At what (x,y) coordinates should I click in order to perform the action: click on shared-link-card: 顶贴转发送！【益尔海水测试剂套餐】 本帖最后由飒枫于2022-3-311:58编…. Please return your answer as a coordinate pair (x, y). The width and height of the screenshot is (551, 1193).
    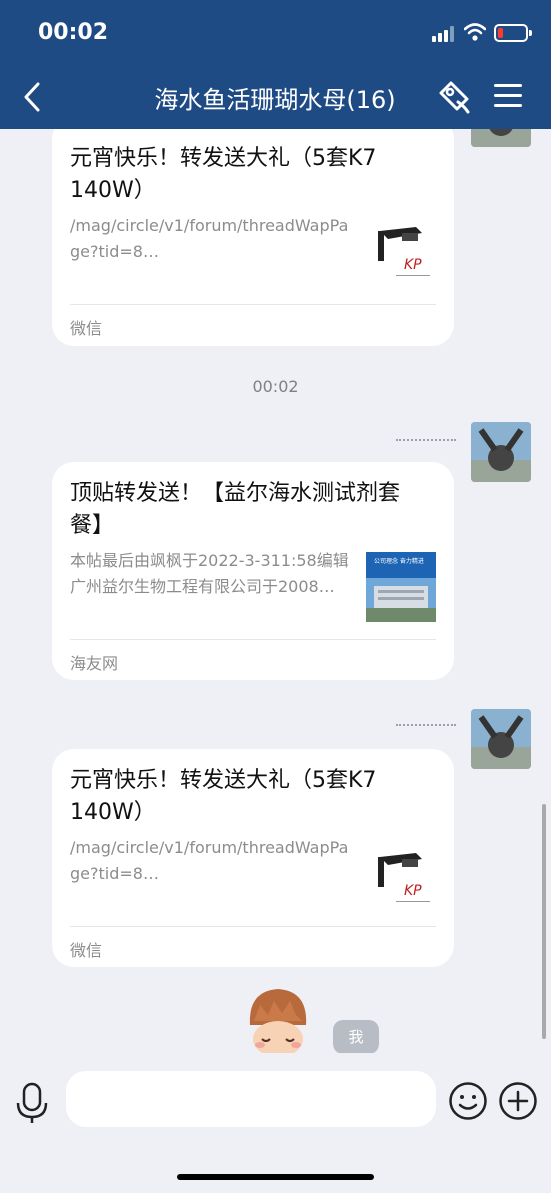
    Looking at the image, I should click on (253, 571).